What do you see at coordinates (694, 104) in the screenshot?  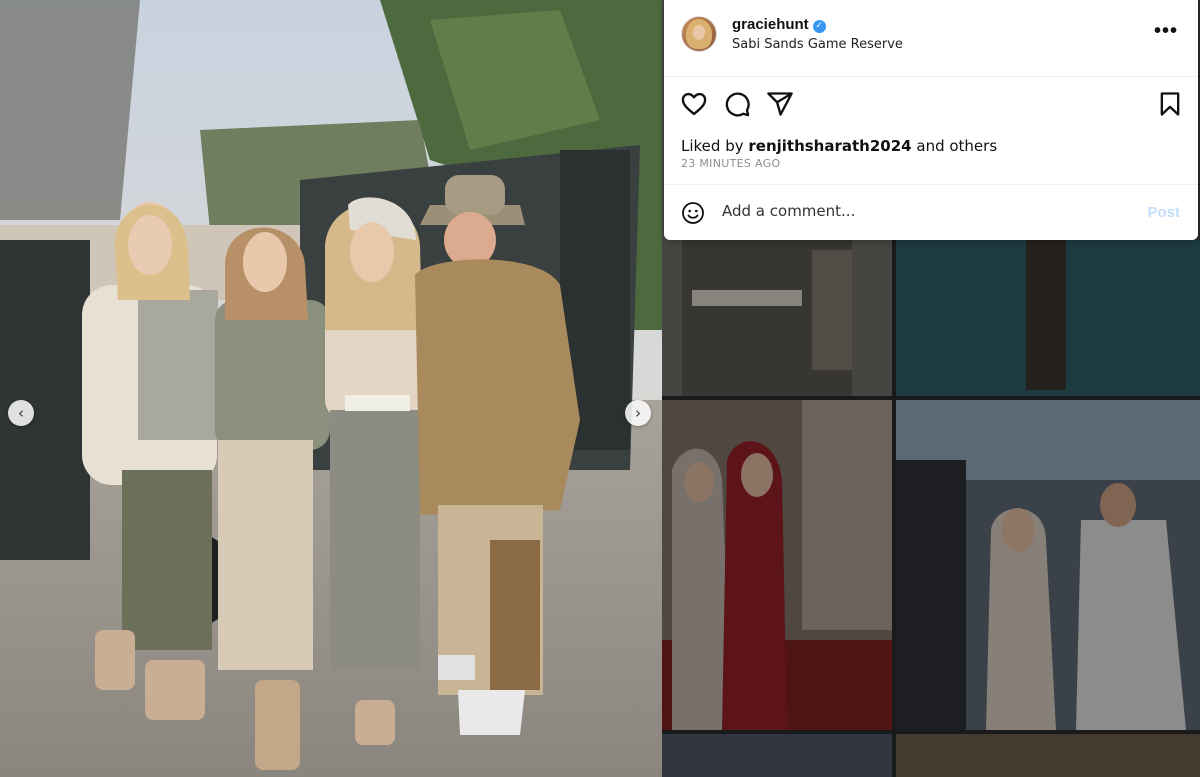 I see `heart-icon` at bounding box center [694, 104].